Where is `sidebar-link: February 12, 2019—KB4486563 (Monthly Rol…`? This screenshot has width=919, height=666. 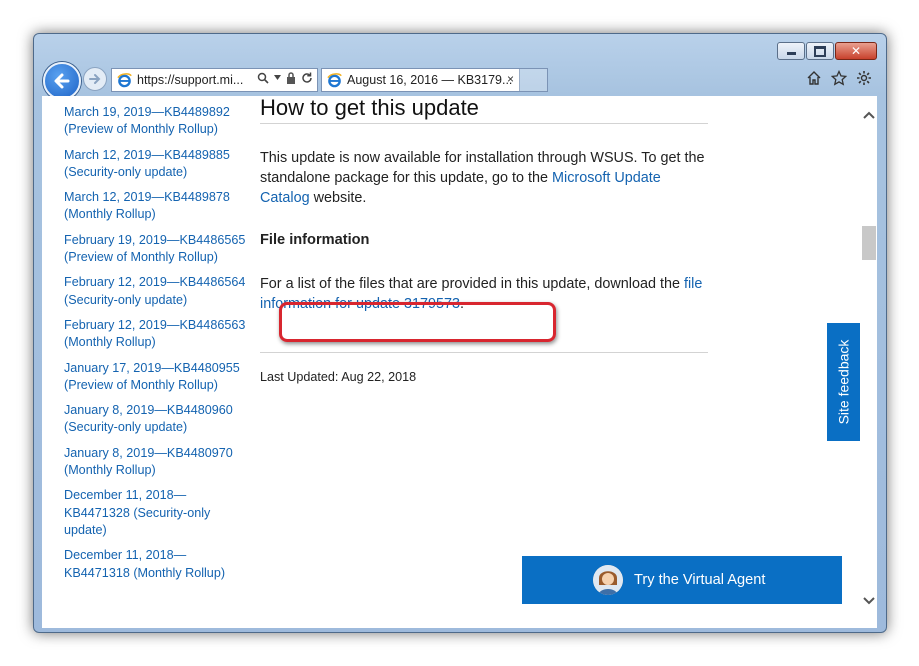 sidebar-link: February 12, 2019—KB4486563 (Monthly Rol… is located at coordinates (156, 334).